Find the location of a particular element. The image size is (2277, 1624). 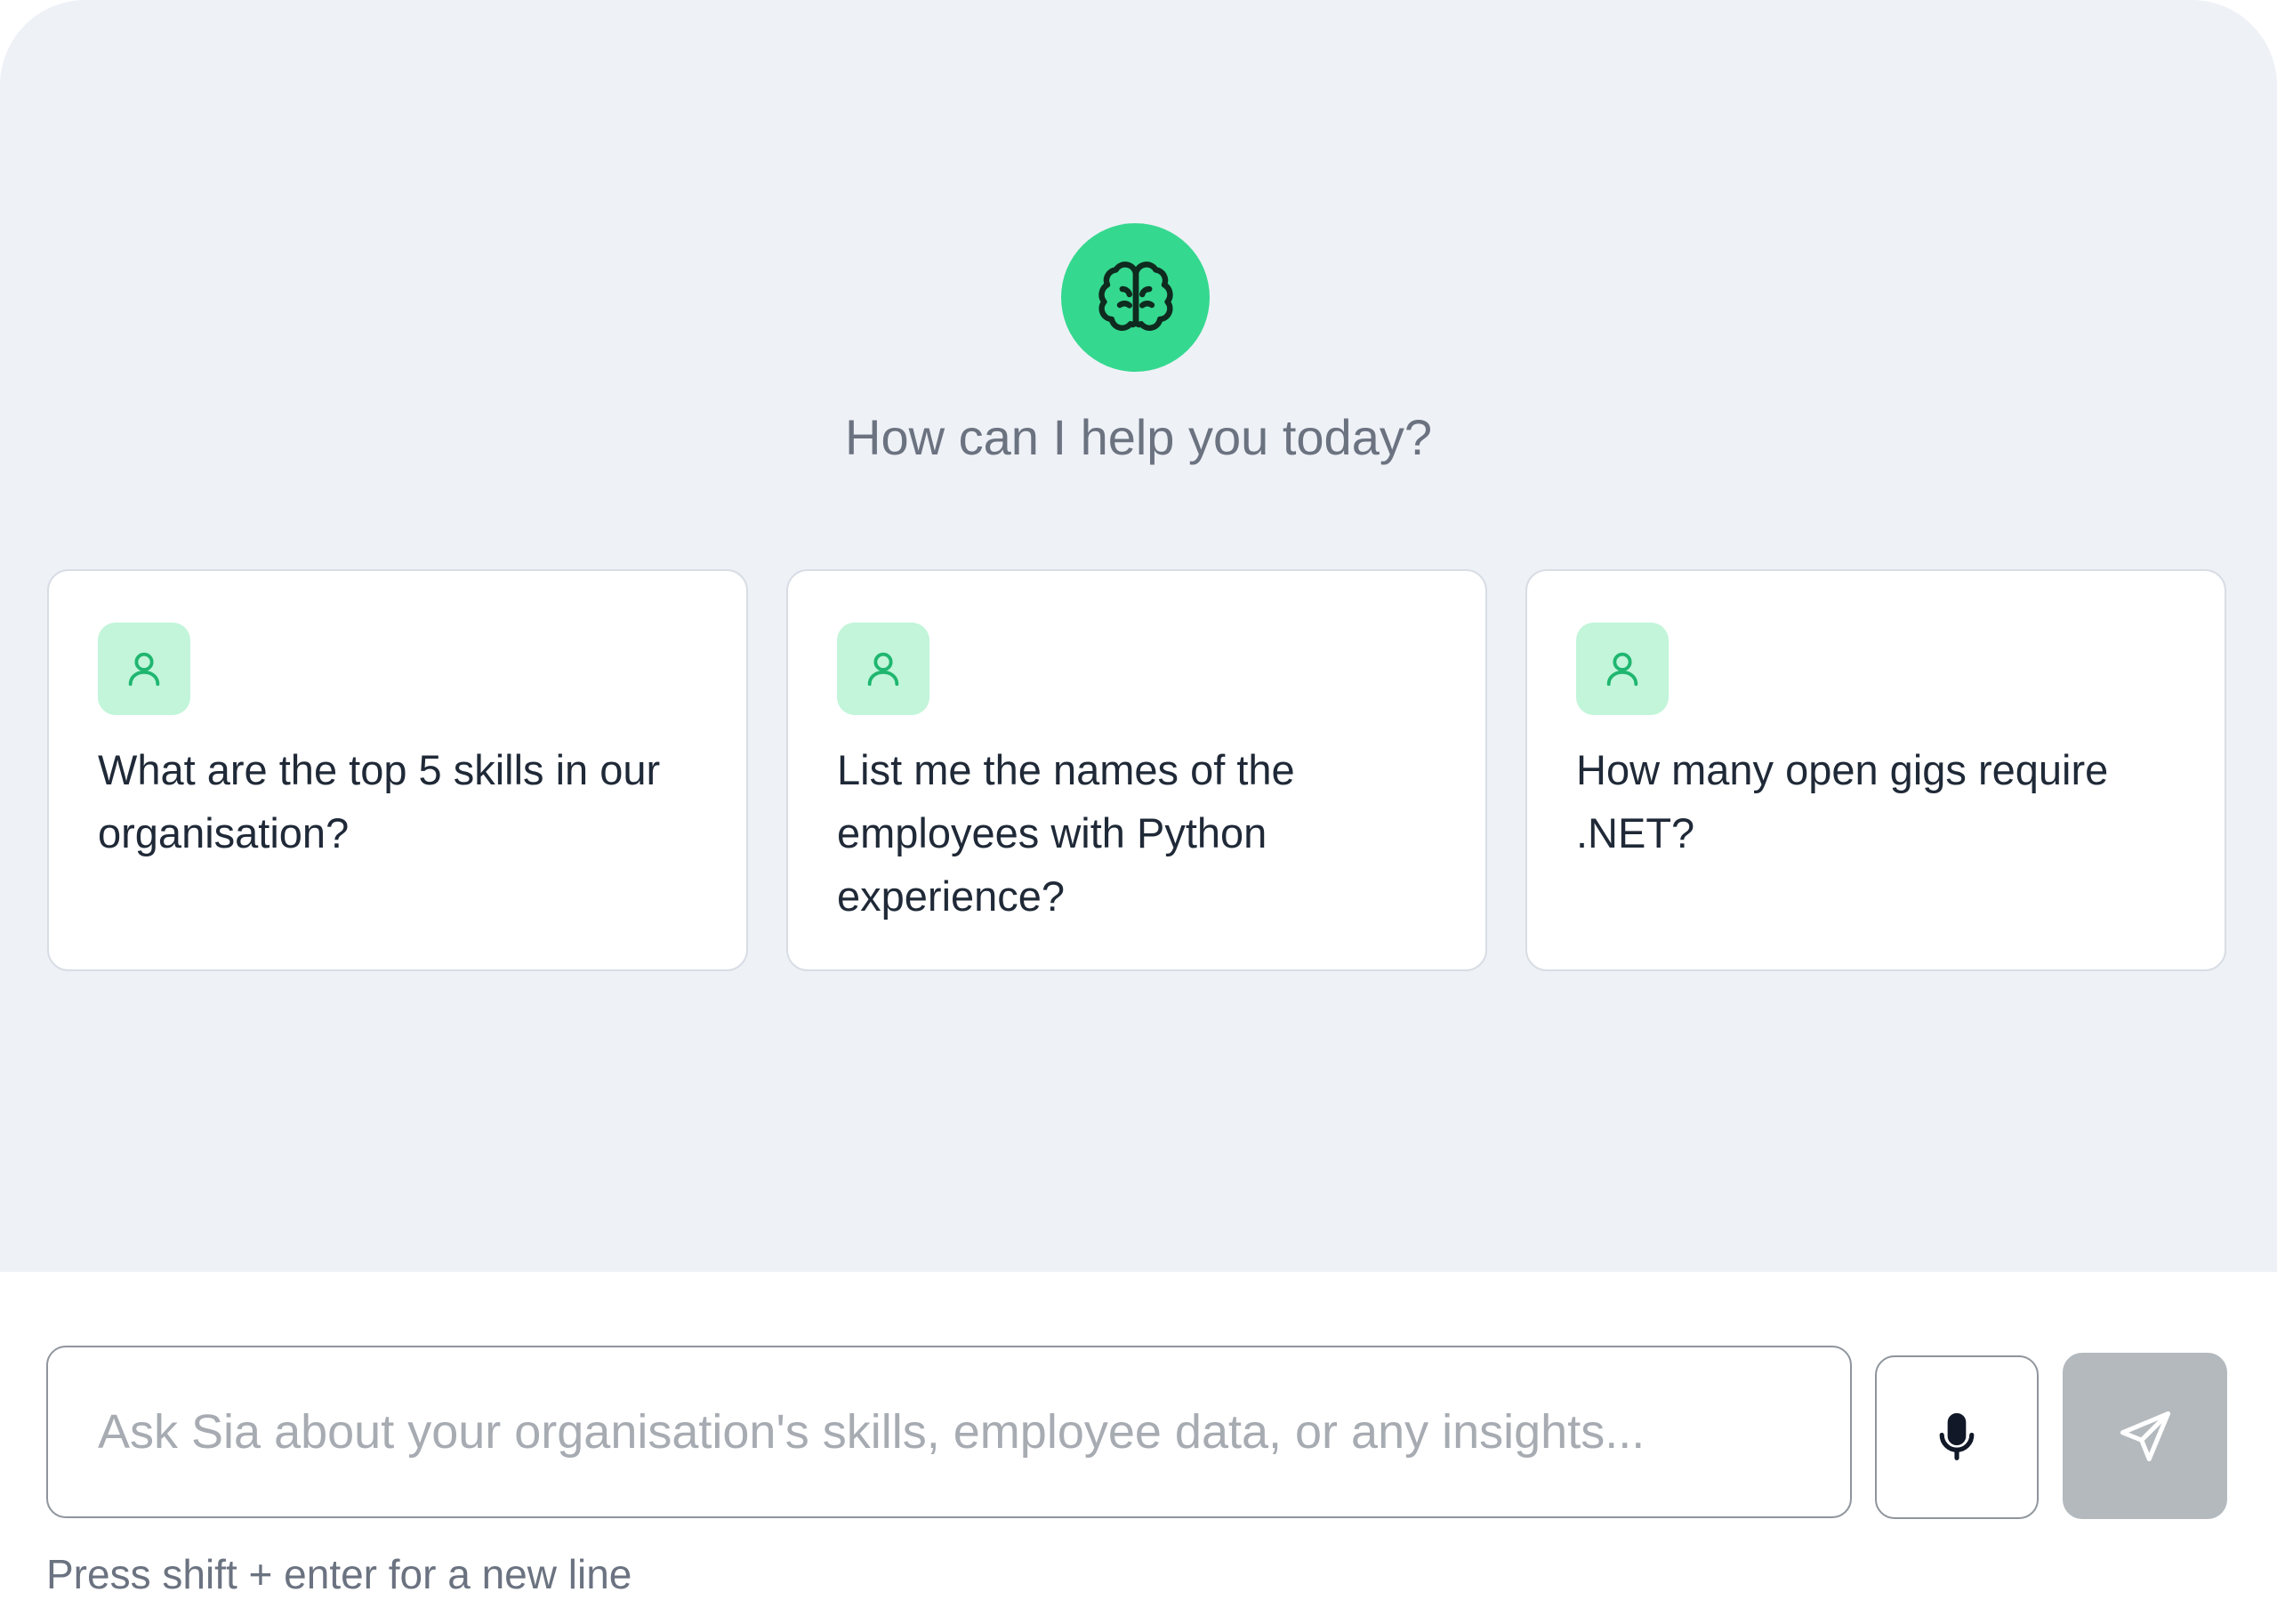

voice-input-button is located at coordinates (1957, 1437).